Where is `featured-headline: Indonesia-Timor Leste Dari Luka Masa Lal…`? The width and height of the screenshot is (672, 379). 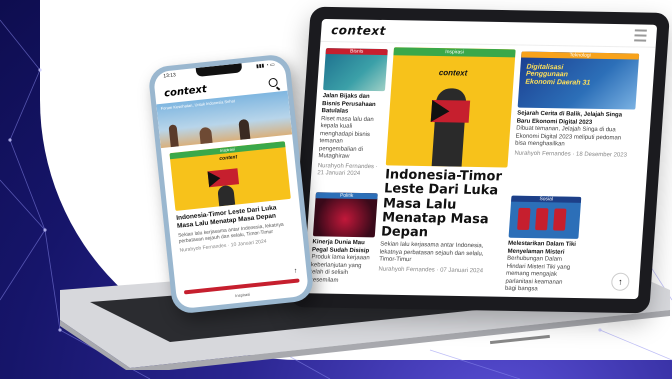 featured-headline: Indonesia-Timor Leste Dari Luka Masa Lal… is located at coordinates (444, 204).